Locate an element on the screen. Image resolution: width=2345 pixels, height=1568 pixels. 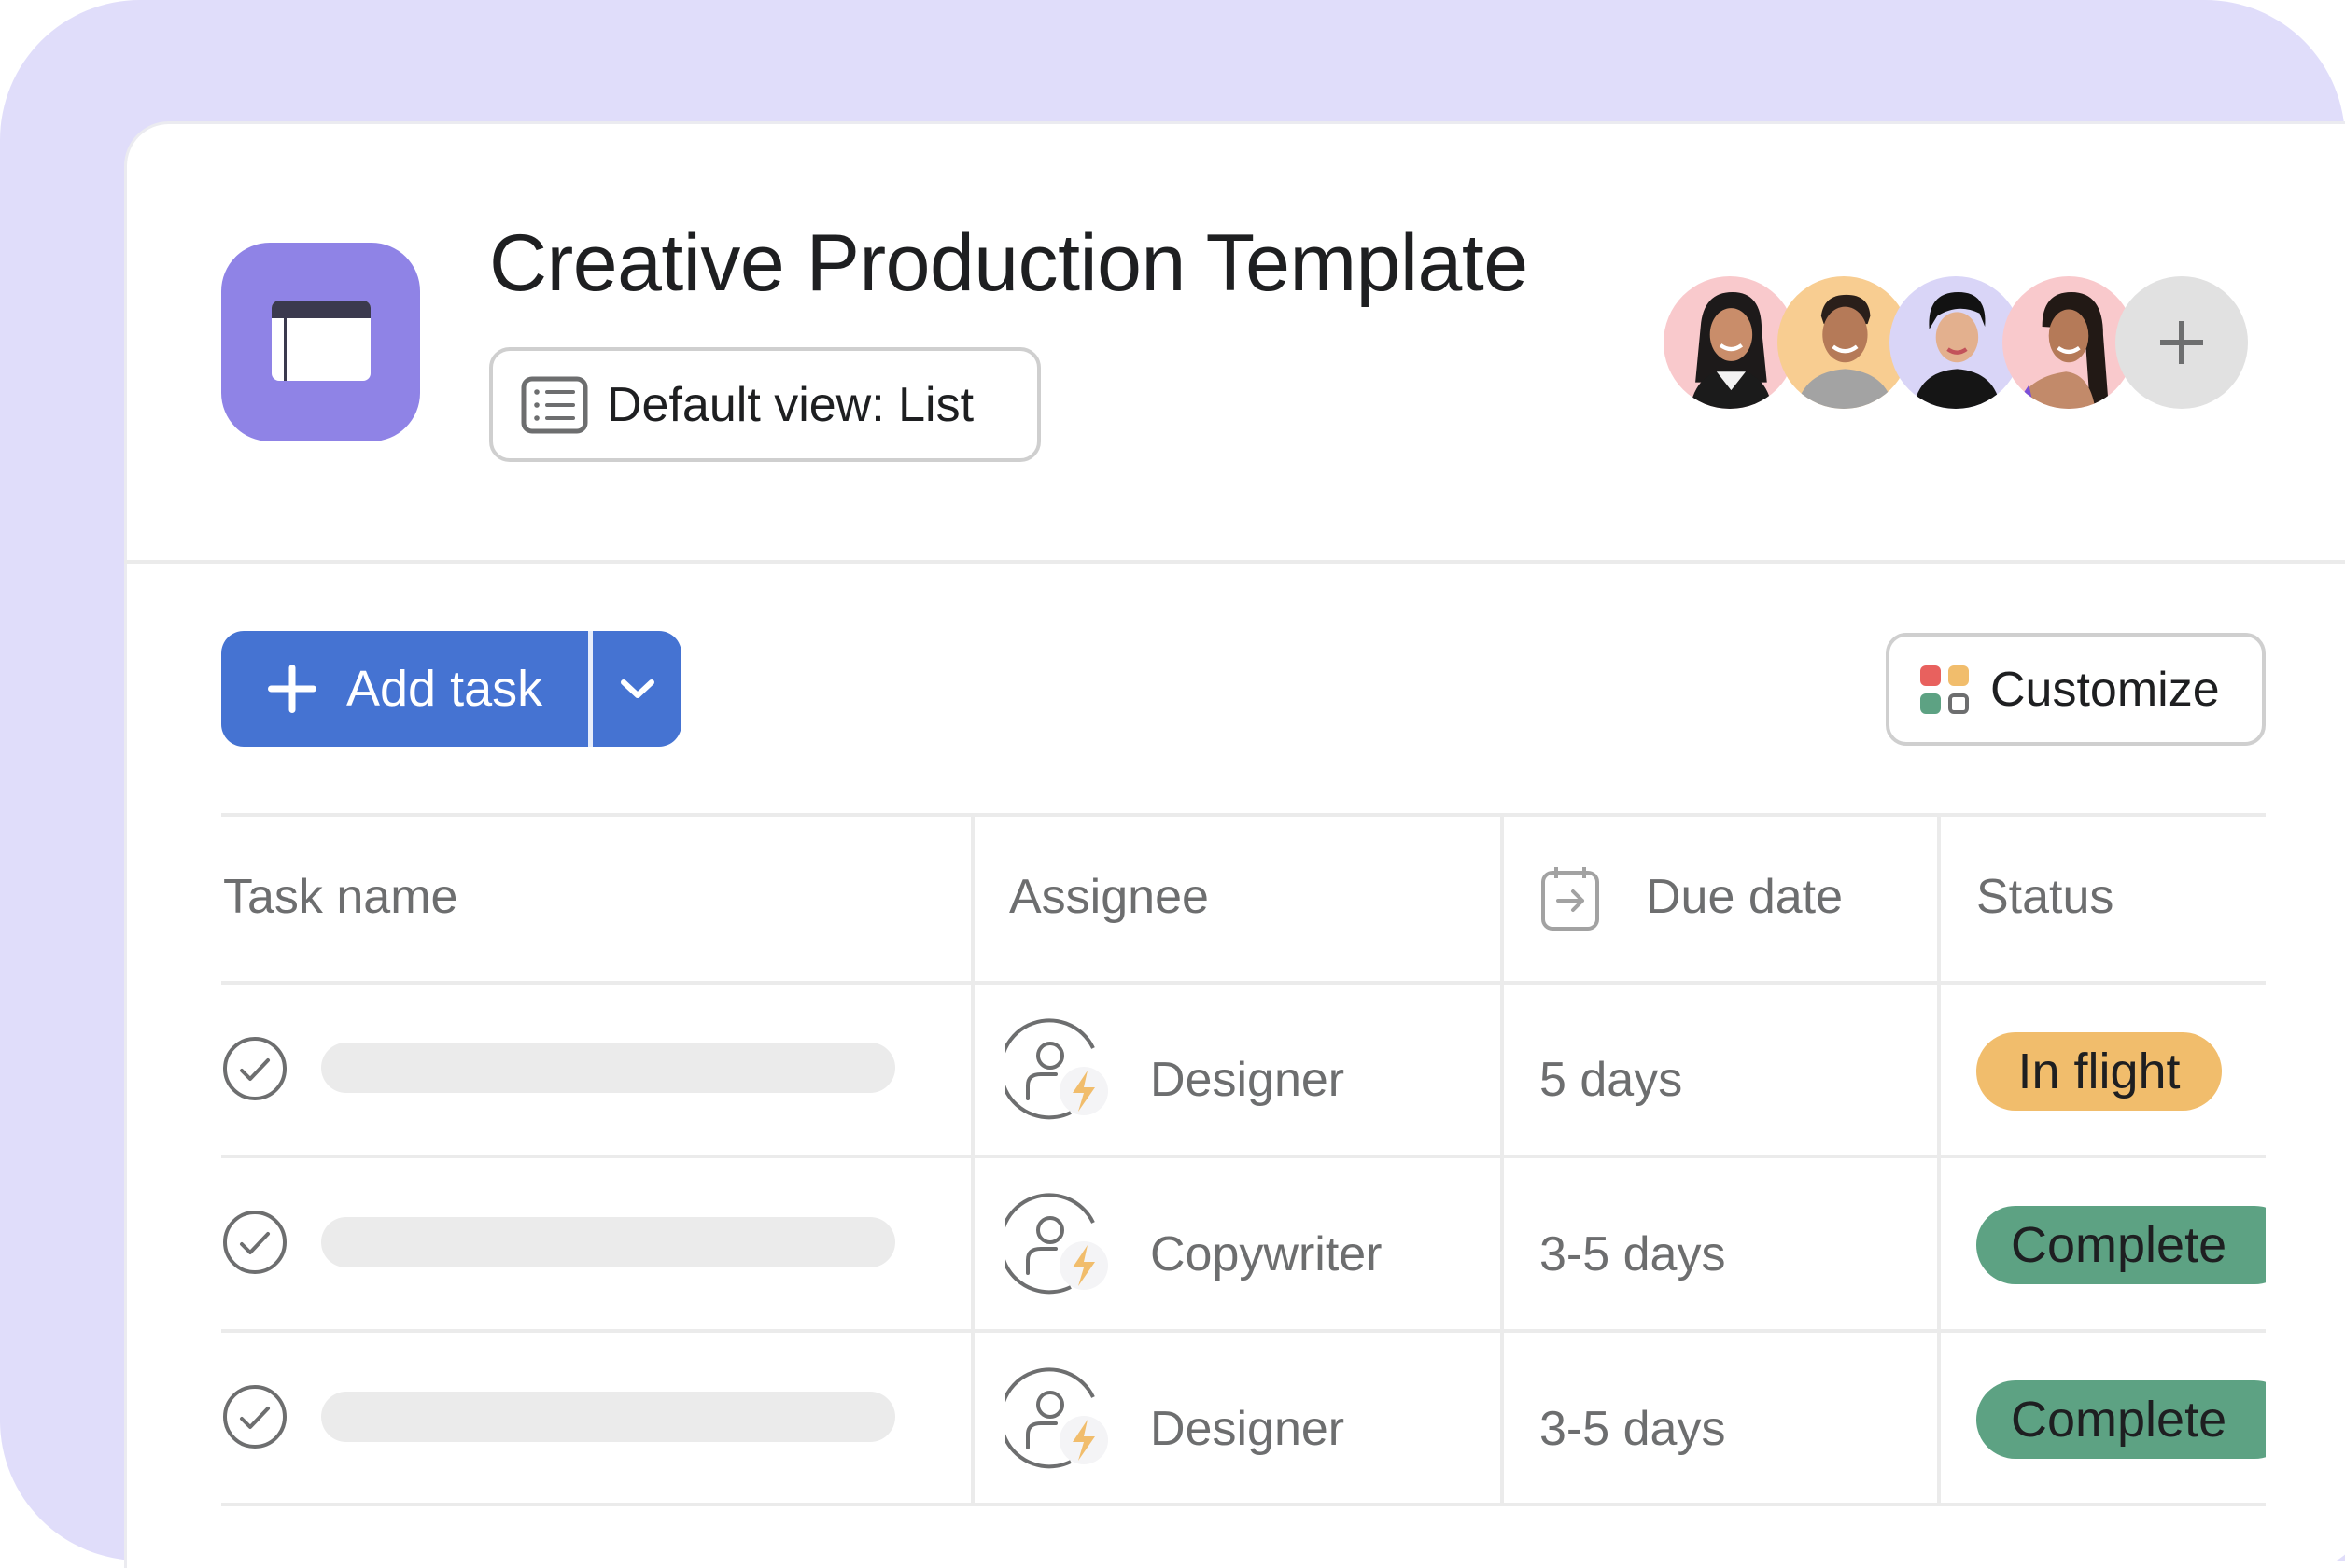
table-top-border is located at coordinates (1244, 815).